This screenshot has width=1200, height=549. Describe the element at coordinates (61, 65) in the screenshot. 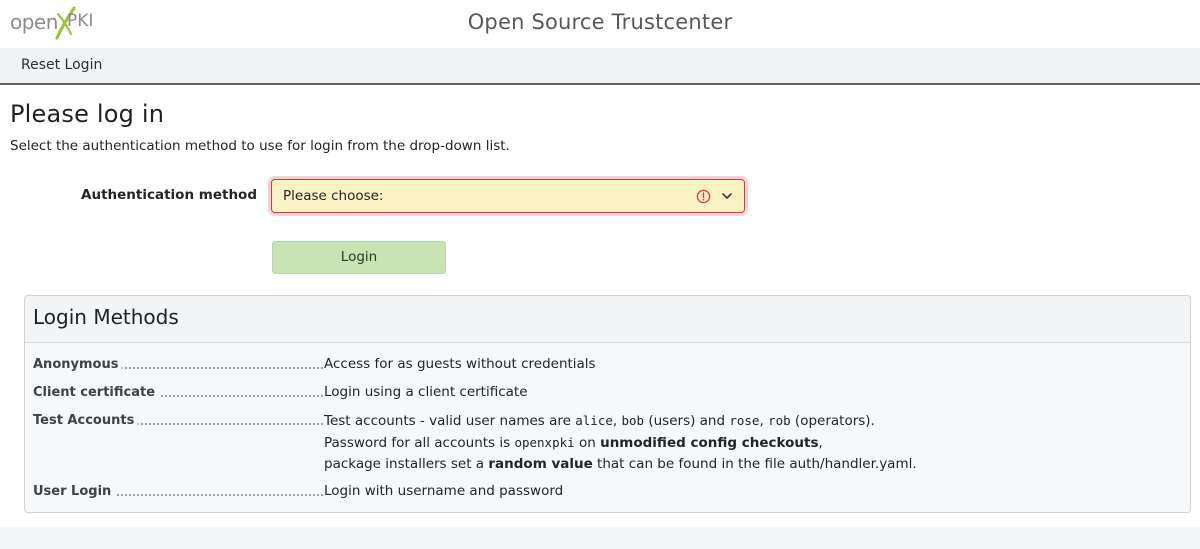

I see `reset-login-link: Reset Login` at that location.